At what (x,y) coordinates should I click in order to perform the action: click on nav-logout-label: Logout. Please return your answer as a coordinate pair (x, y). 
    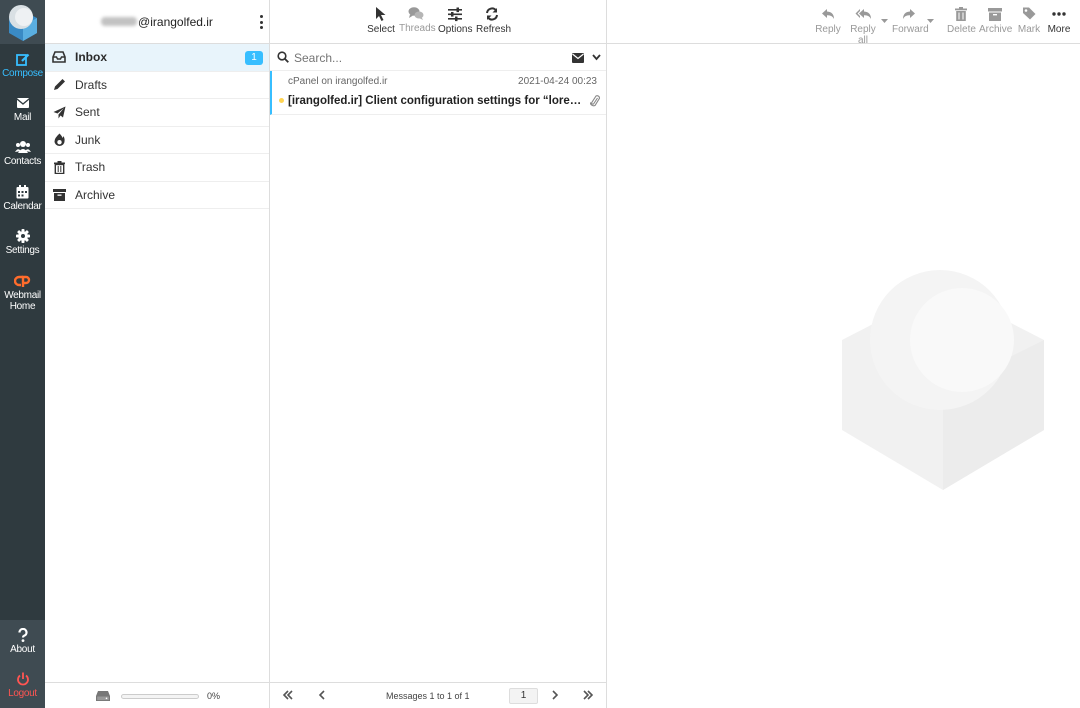
    Looking at the image, I should click on (22, 693).